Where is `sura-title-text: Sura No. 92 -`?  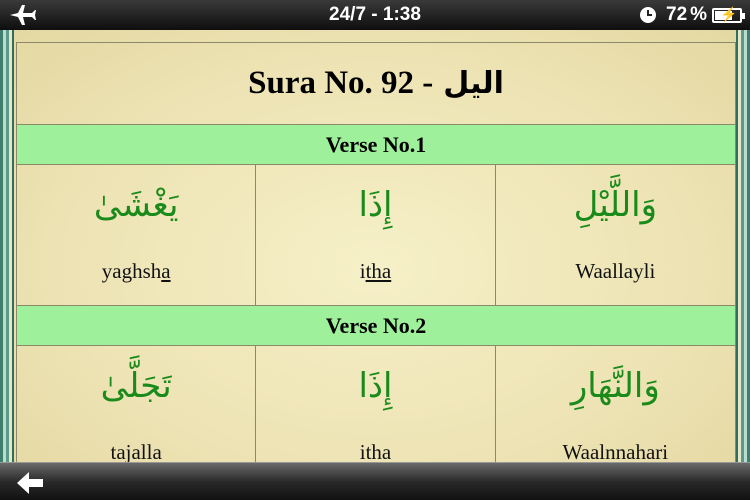
sura-title-text: Sura No. 92 - is located at coordinates (341, 83).